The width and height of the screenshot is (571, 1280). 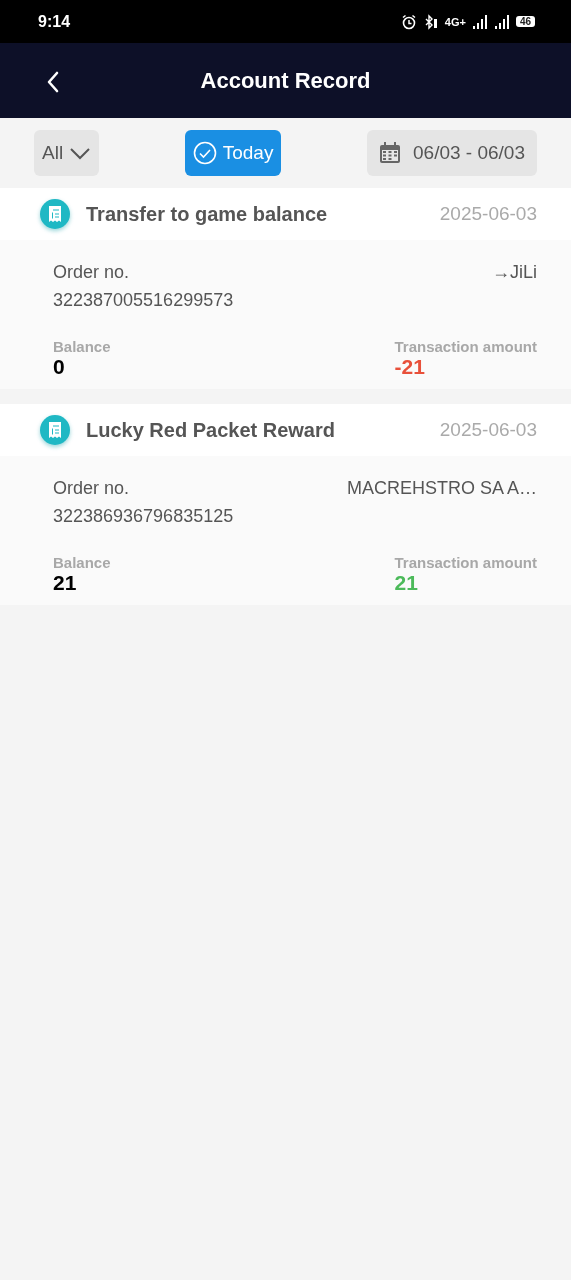 What do you see at coordinates (65, 583) in the screenshot?
I see `balance-value: 21` at bounding box center [65, 583].